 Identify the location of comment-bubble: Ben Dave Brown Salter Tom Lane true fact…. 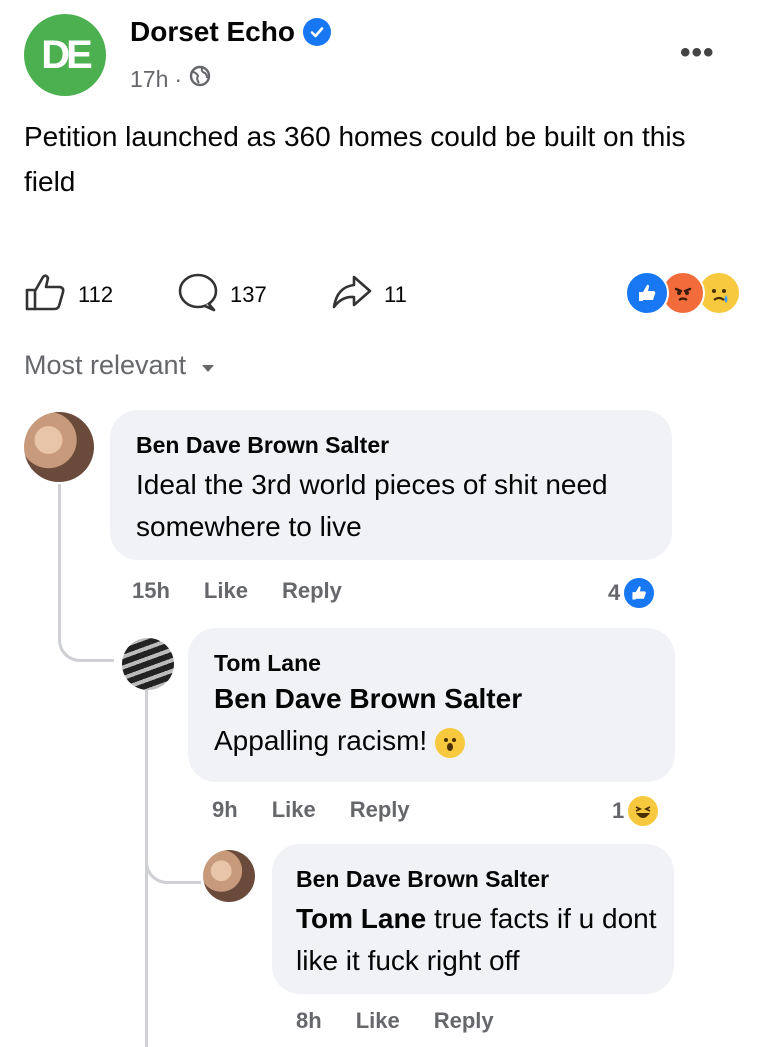
(473, 919).